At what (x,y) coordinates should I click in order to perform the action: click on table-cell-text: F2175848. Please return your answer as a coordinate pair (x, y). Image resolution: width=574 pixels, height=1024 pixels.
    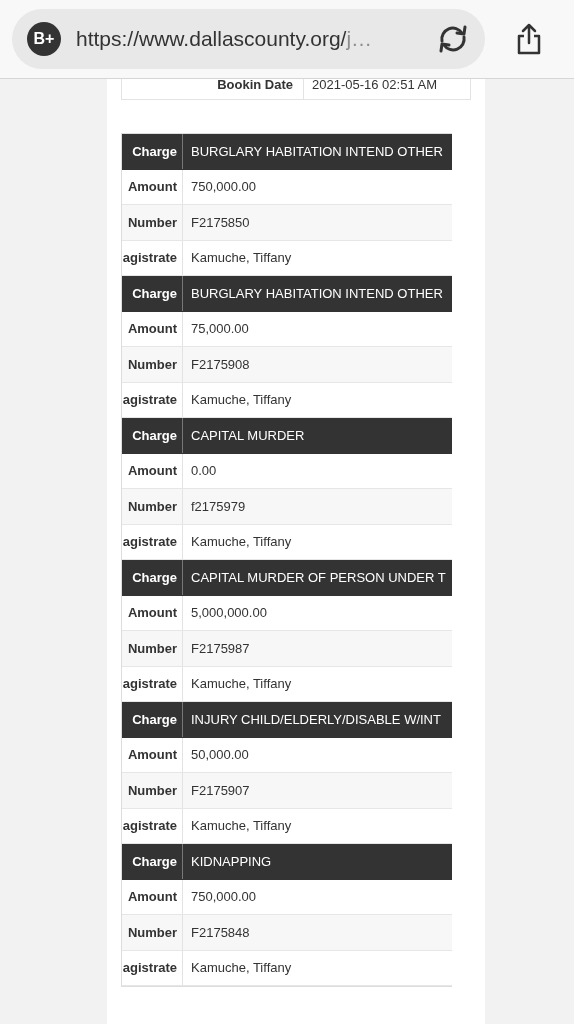
    Looking at the image, I should click on (220, 932).